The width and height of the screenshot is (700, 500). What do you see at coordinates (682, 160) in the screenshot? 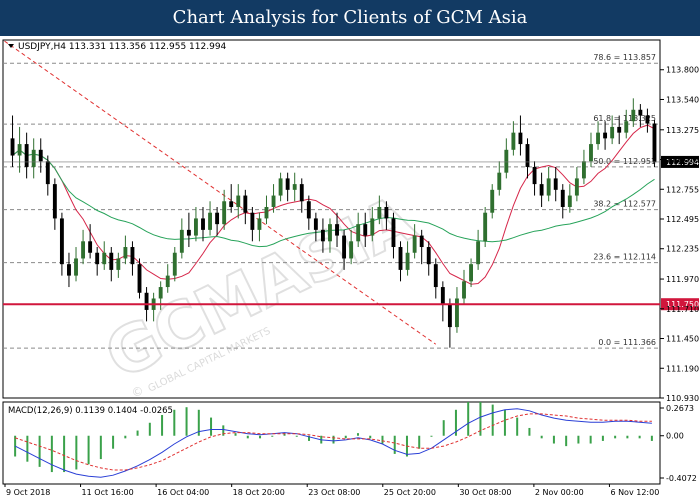
I see `price-tick-label: 113.015` at bounding box center [682, 160].